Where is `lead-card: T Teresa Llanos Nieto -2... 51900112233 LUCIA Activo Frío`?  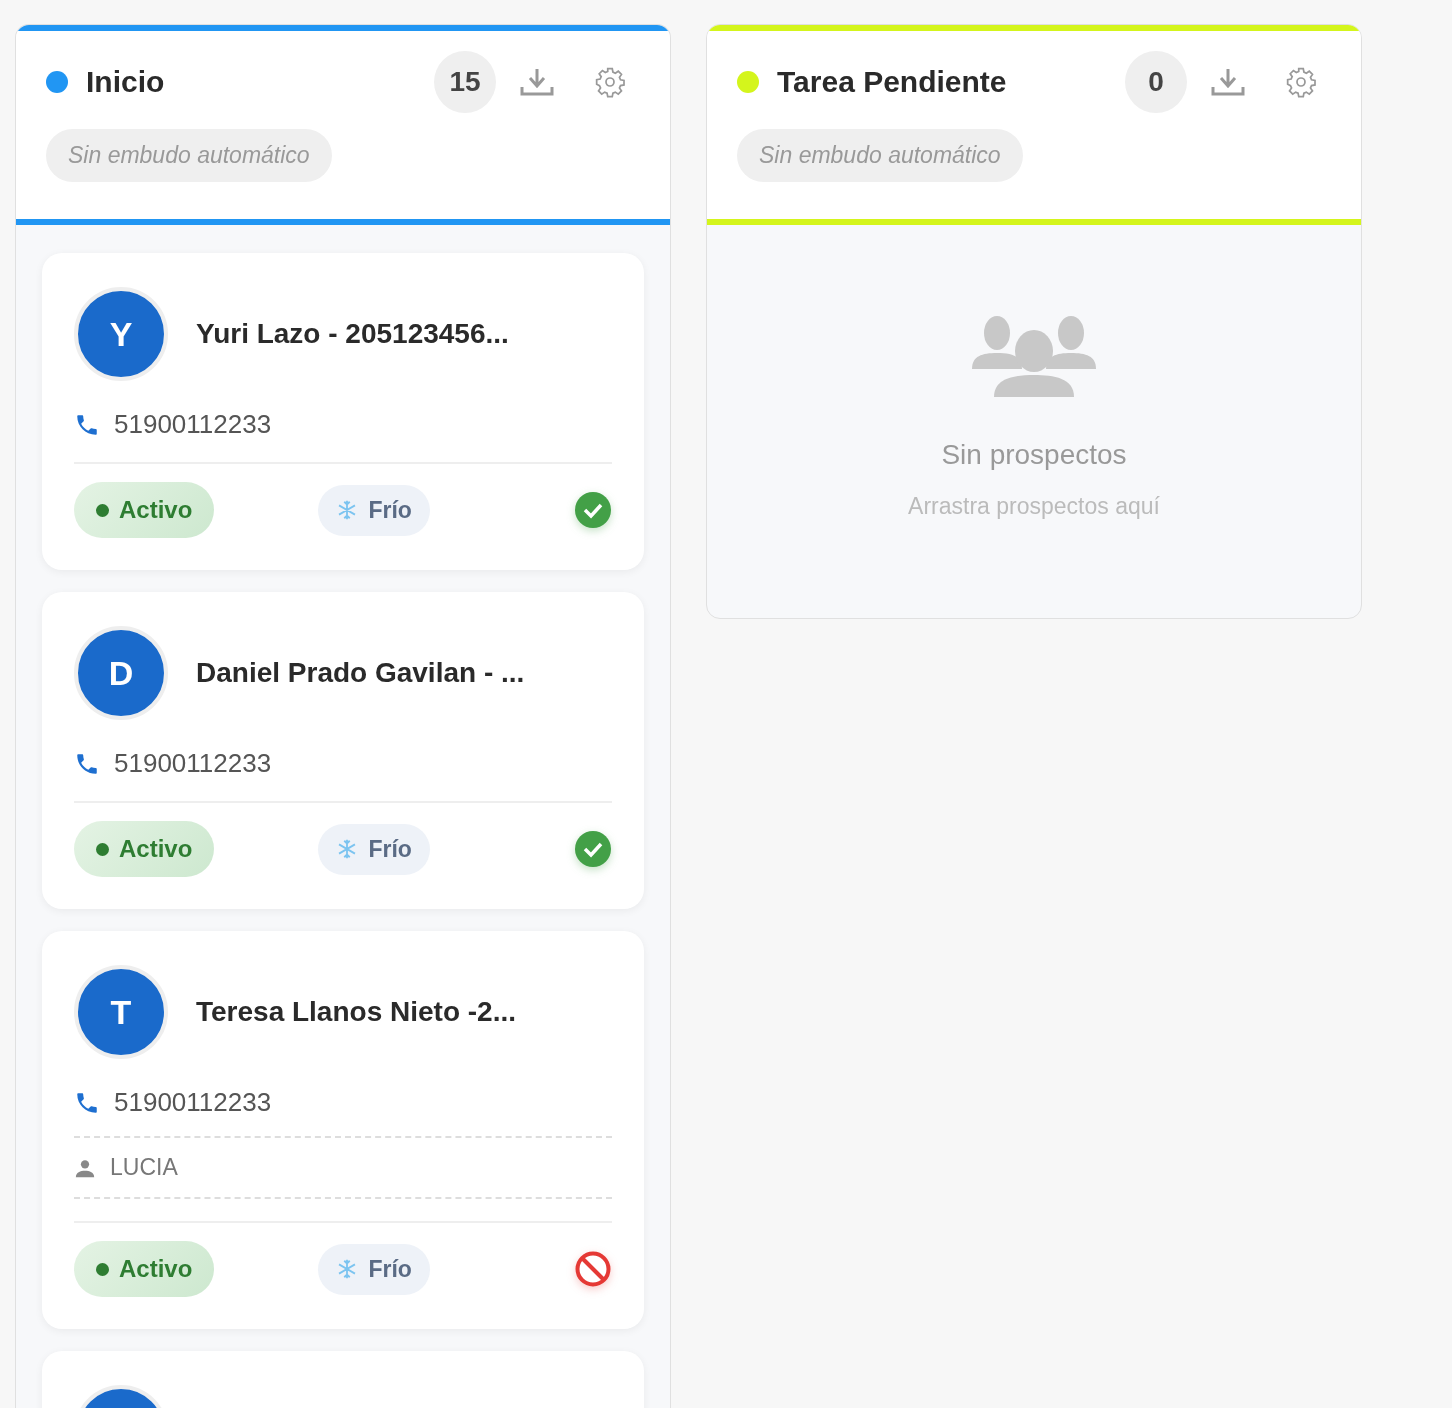 lead-card: T Teresa Llanos Nieto -2... 51900112233 LUCIA Activo Frío is located at coordinates (343, 1130).